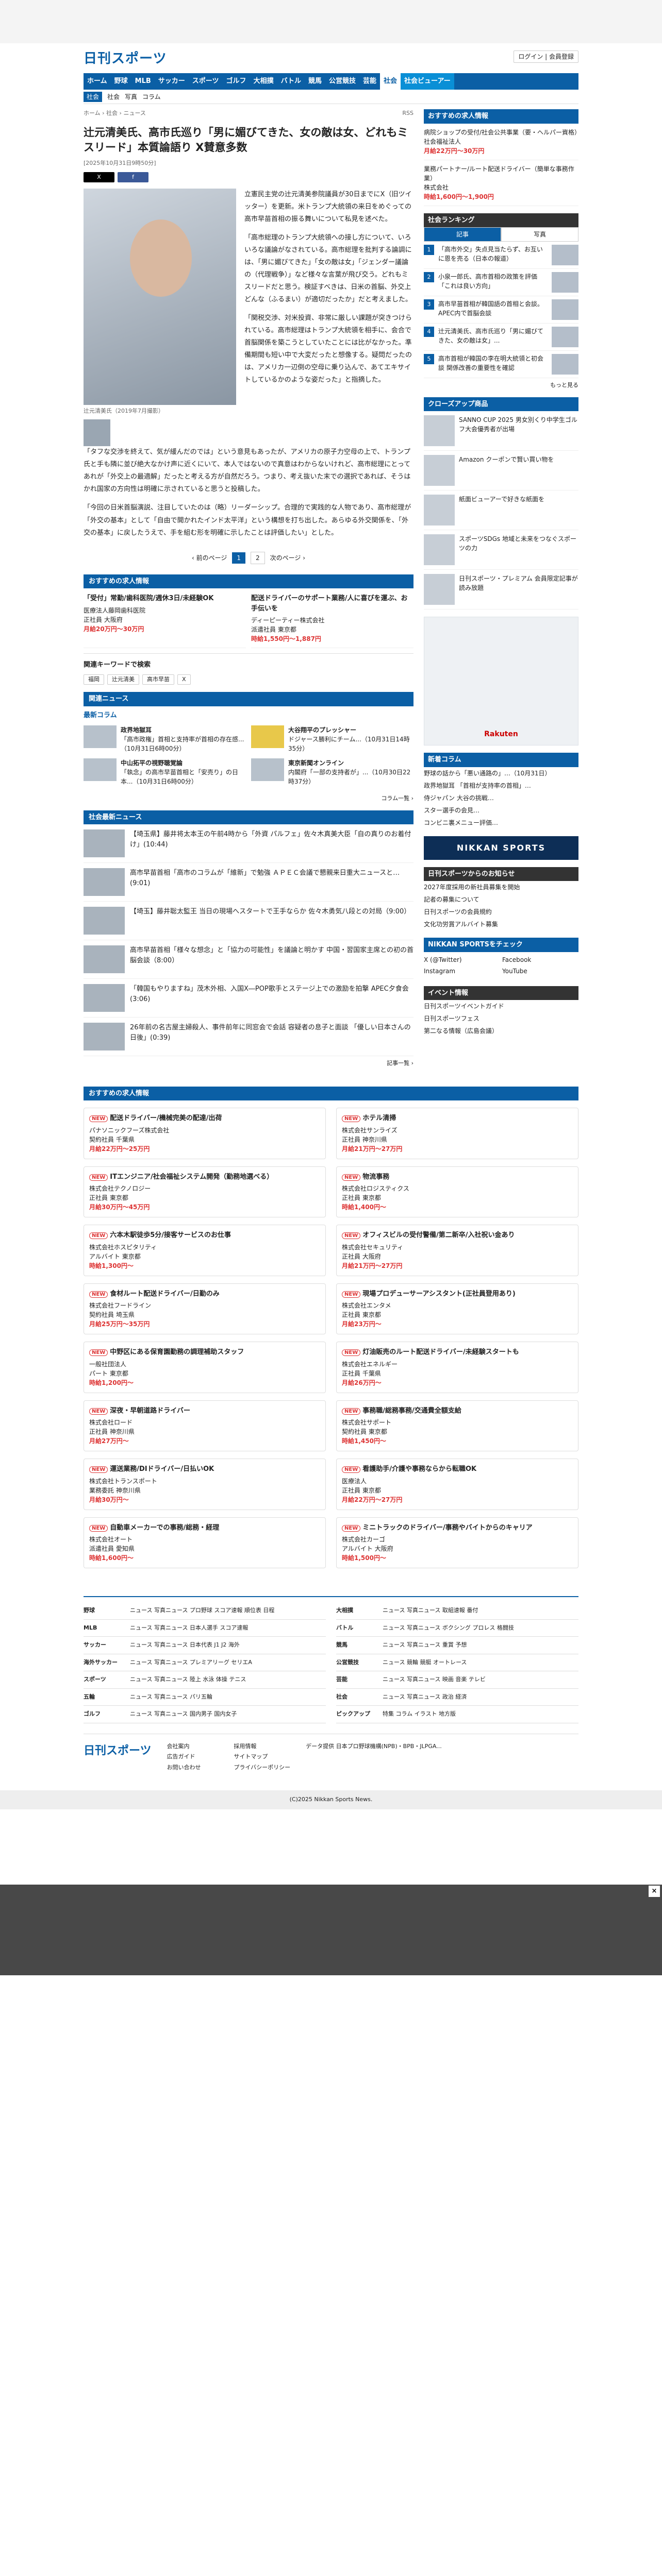 This screenshot has height=2576, width=662. Describe the element at coordinates (359, 1628) in the screenshot. I see `footer-category: バトル` at that location.